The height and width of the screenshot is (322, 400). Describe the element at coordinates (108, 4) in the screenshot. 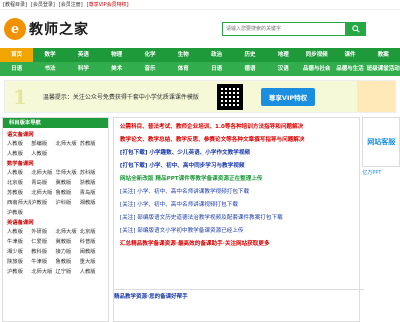

I see `topbar-link-vip: [尊享VIP会员特权]` at that location.